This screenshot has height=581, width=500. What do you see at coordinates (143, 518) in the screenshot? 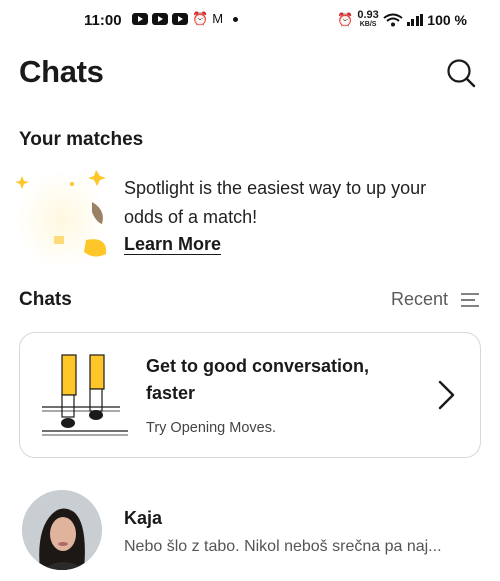
I see `chat-name: Kaja` at bounding box center [143, 518].